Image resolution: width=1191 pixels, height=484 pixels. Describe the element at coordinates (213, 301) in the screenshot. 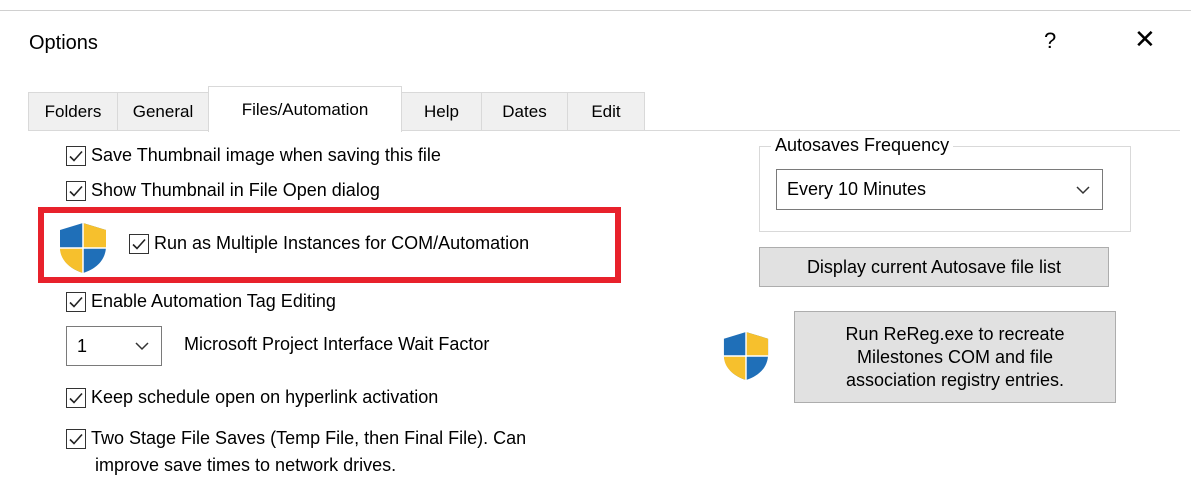

I see `automation-tag-label: Enable Automation Tag Editing` at that location.